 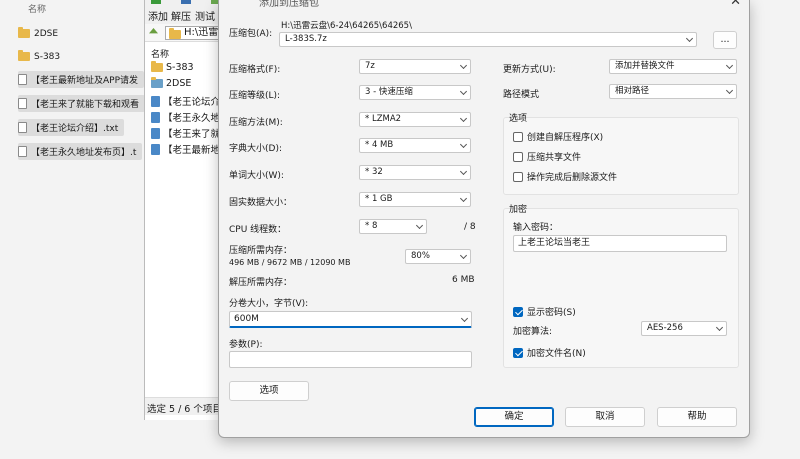 I want to click on level-label: 压缩等级(L):, so click(x=255, y=96).